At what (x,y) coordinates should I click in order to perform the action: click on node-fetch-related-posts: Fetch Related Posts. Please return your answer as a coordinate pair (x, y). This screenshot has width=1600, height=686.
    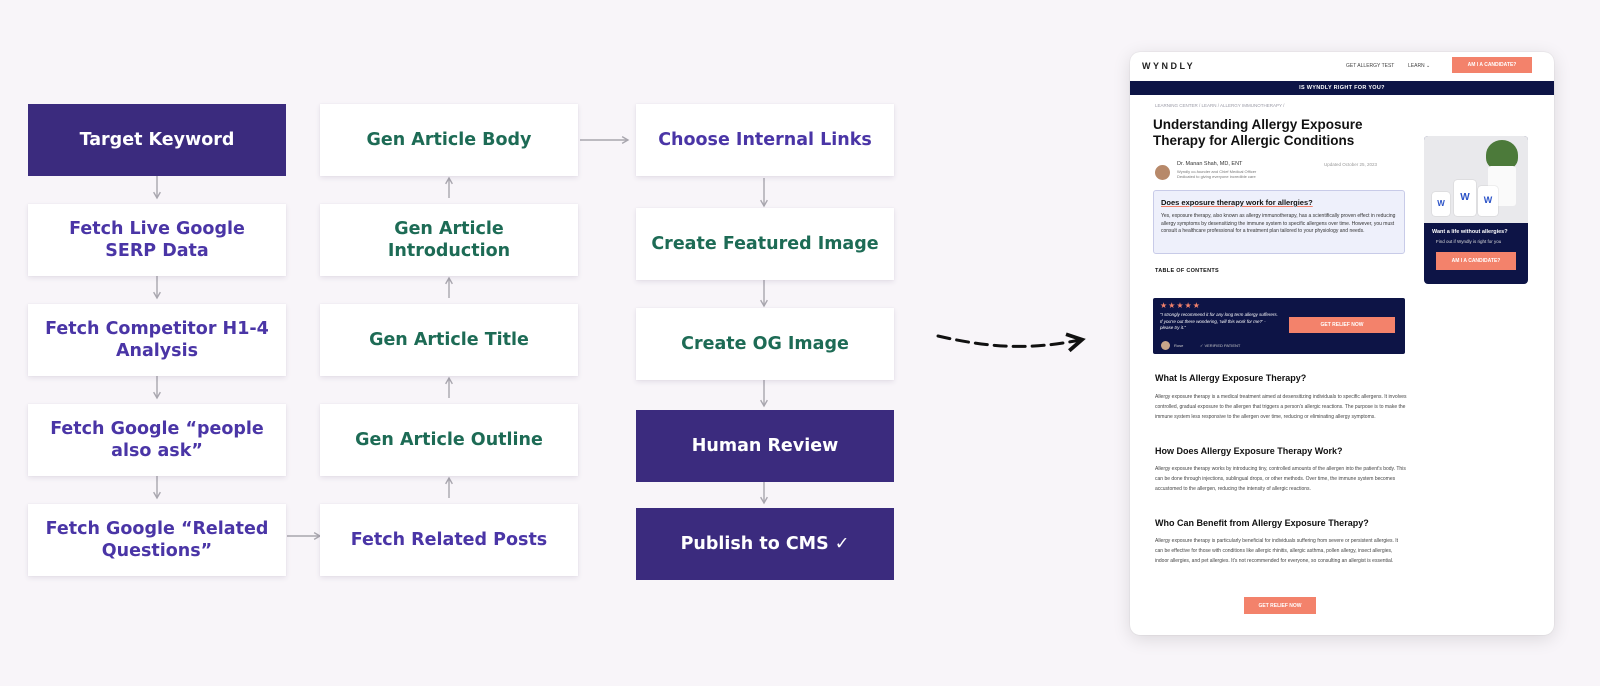
    Looking at the image, I should click on (449, 540).